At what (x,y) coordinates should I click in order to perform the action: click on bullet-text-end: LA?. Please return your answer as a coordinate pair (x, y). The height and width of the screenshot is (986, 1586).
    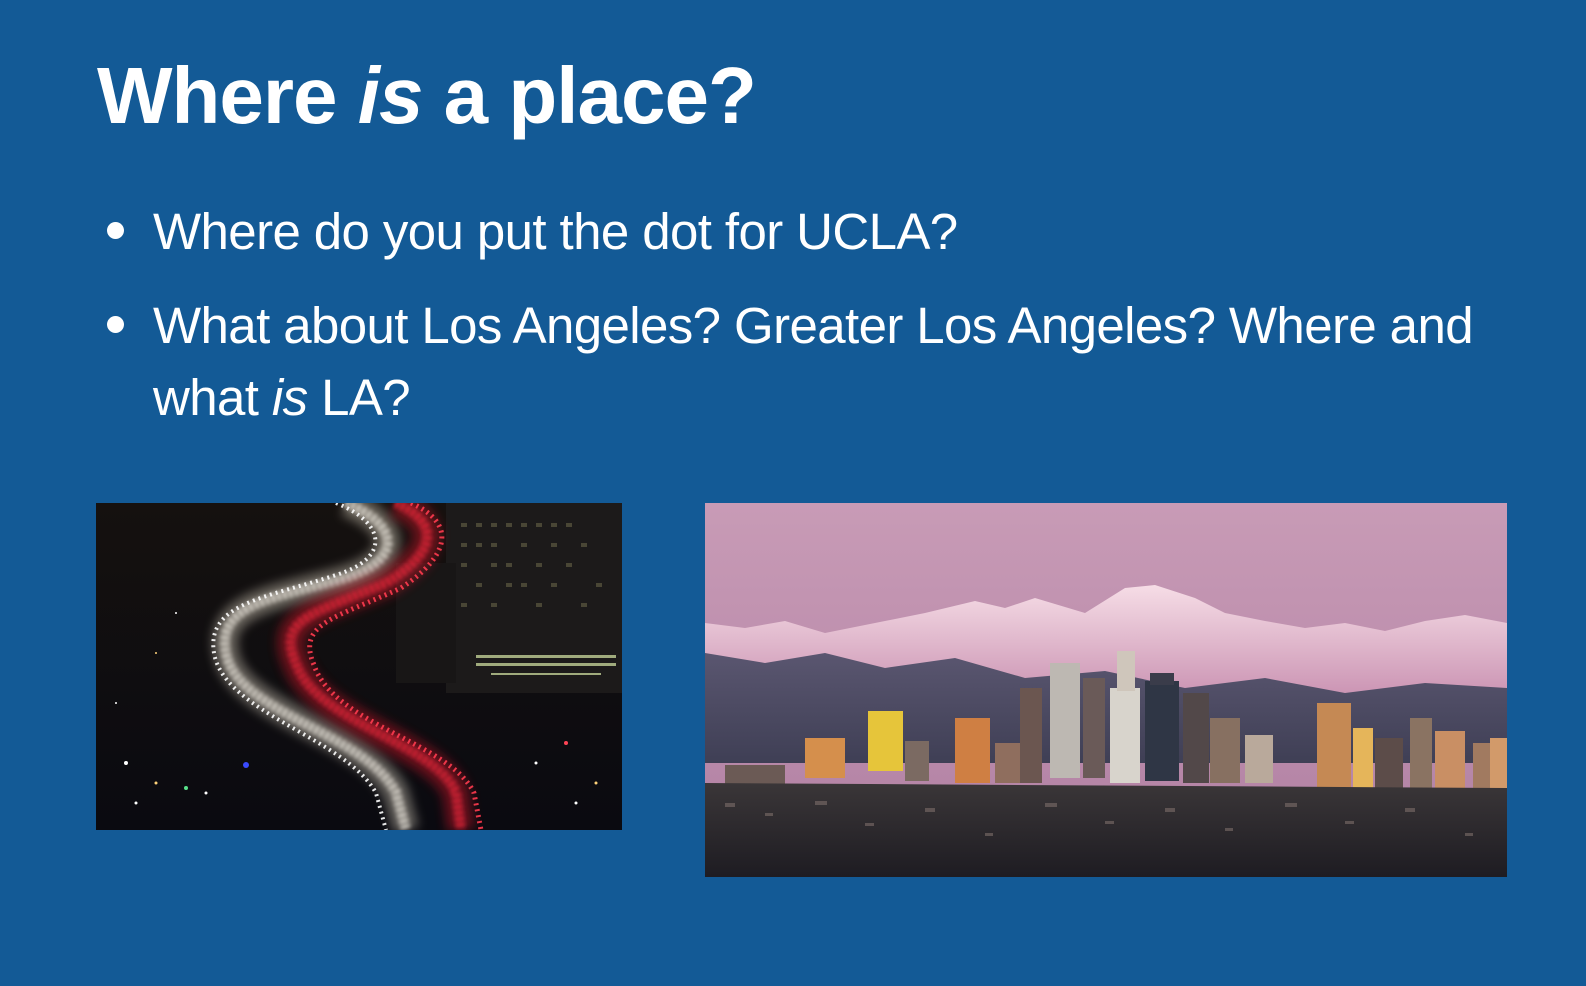
    Looking at the image, I should click on (359, 397).